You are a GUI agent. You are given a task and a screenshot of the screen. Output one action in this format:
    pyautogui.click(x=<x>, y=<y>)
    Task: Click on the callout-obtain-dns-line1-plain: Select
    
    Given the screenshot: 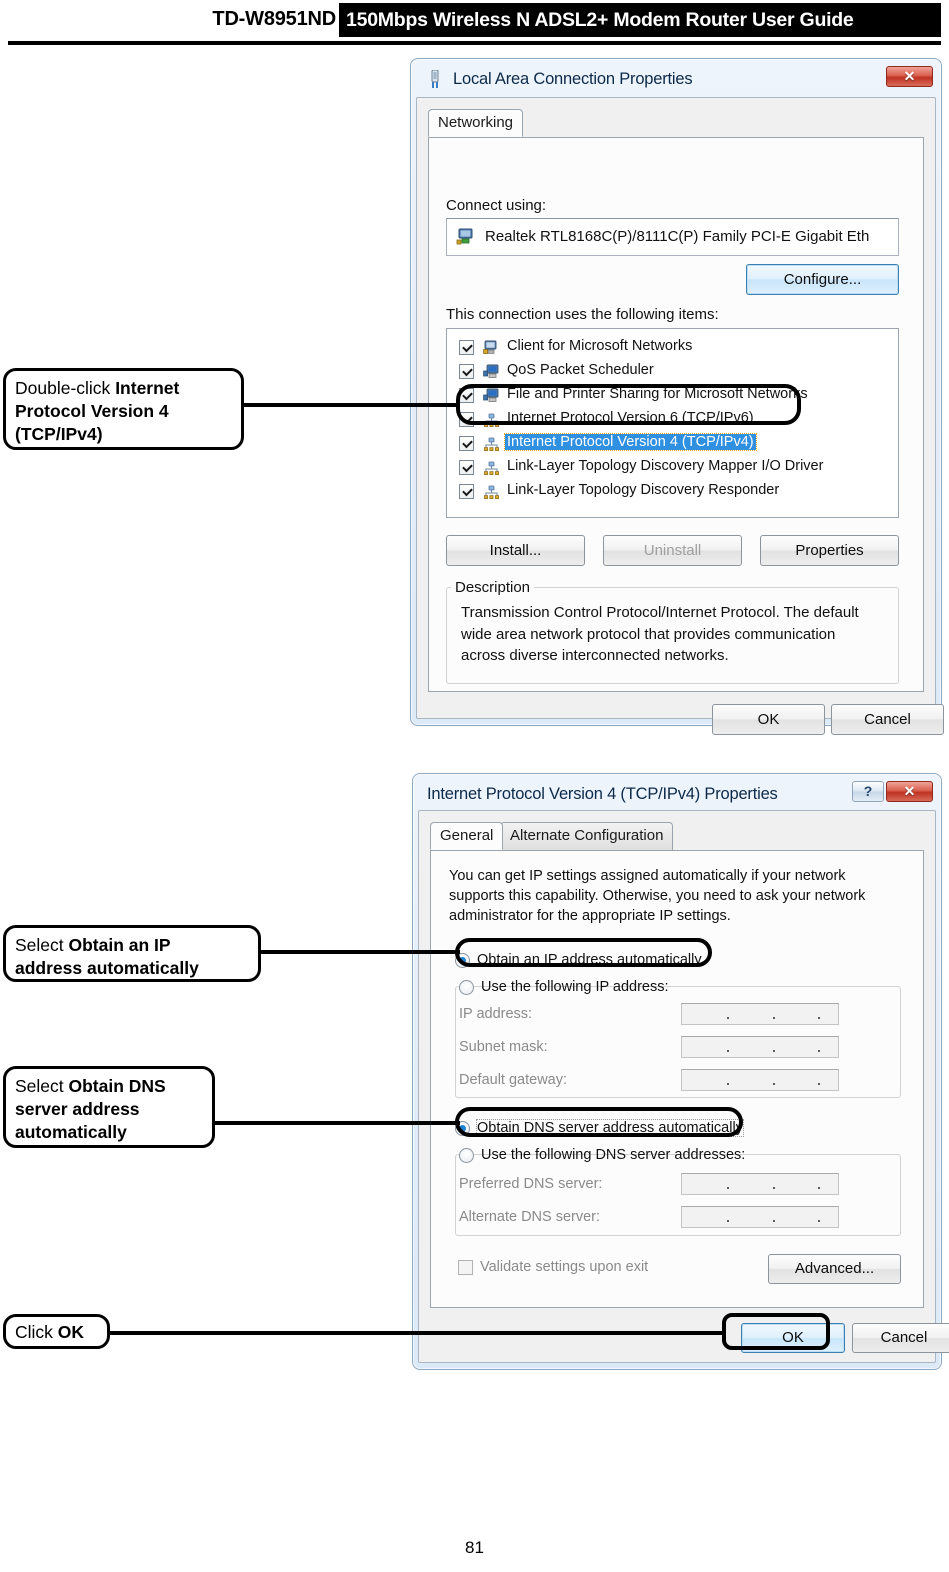 What is the action you would take?
    pyautogui.click(x=42, y=1086)
    